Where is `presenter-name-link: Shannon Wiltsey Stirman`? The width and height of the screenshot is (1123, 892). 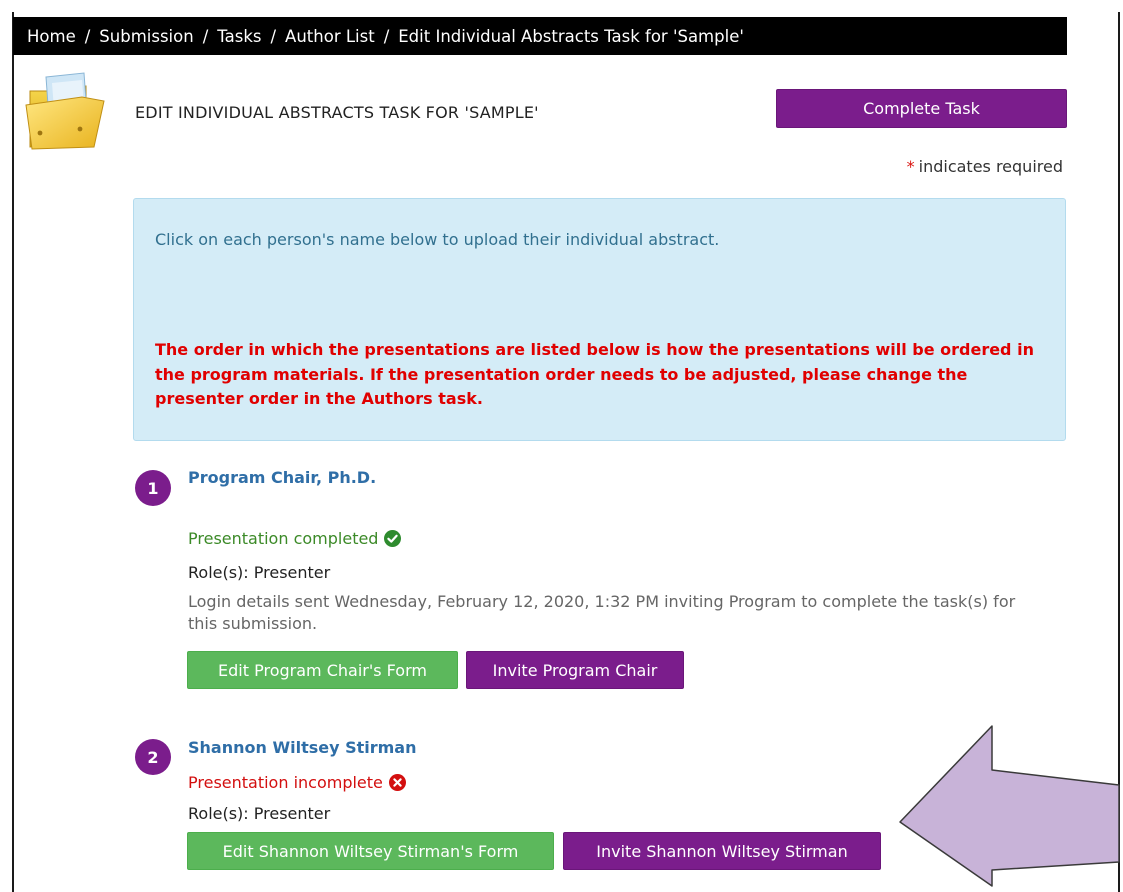
presenter-name-link: Shannon Wiltsey Stirman is located at coordinates (302, 747).